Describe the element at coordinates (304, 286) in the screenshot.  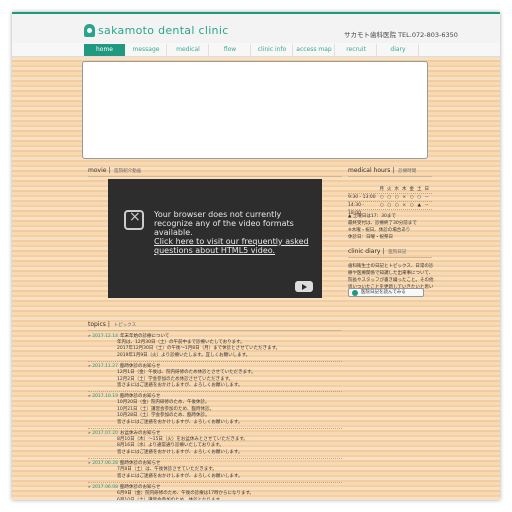
I see `youtube-icon` at that location.